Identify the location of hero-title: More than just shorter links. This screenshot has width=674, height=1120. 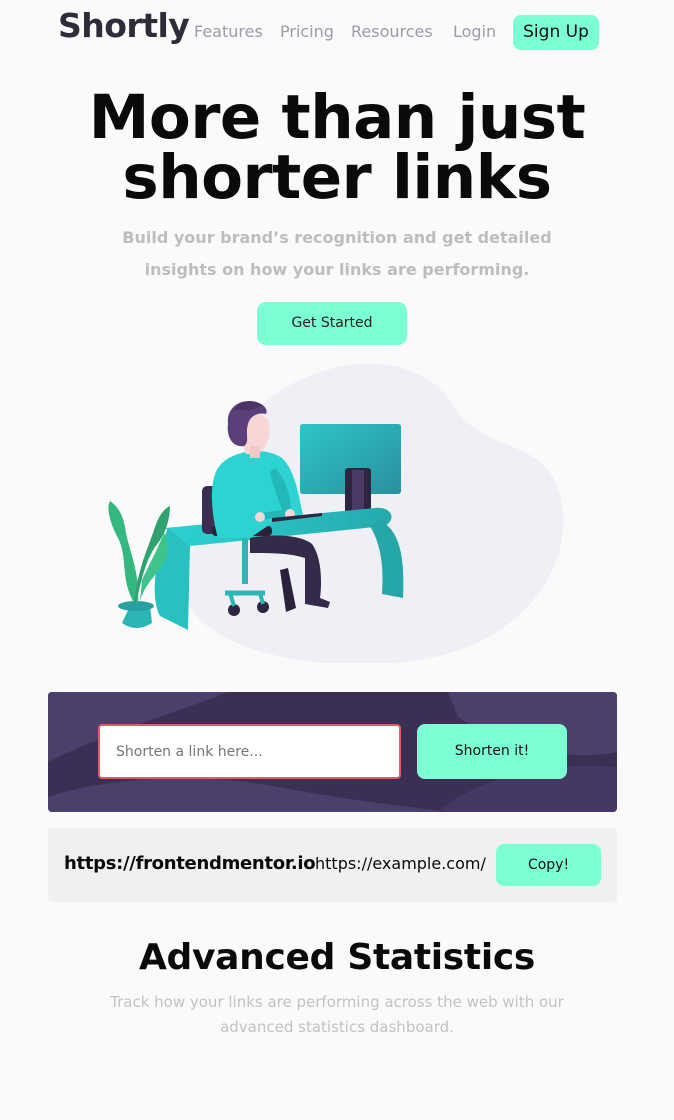
(337, 147).